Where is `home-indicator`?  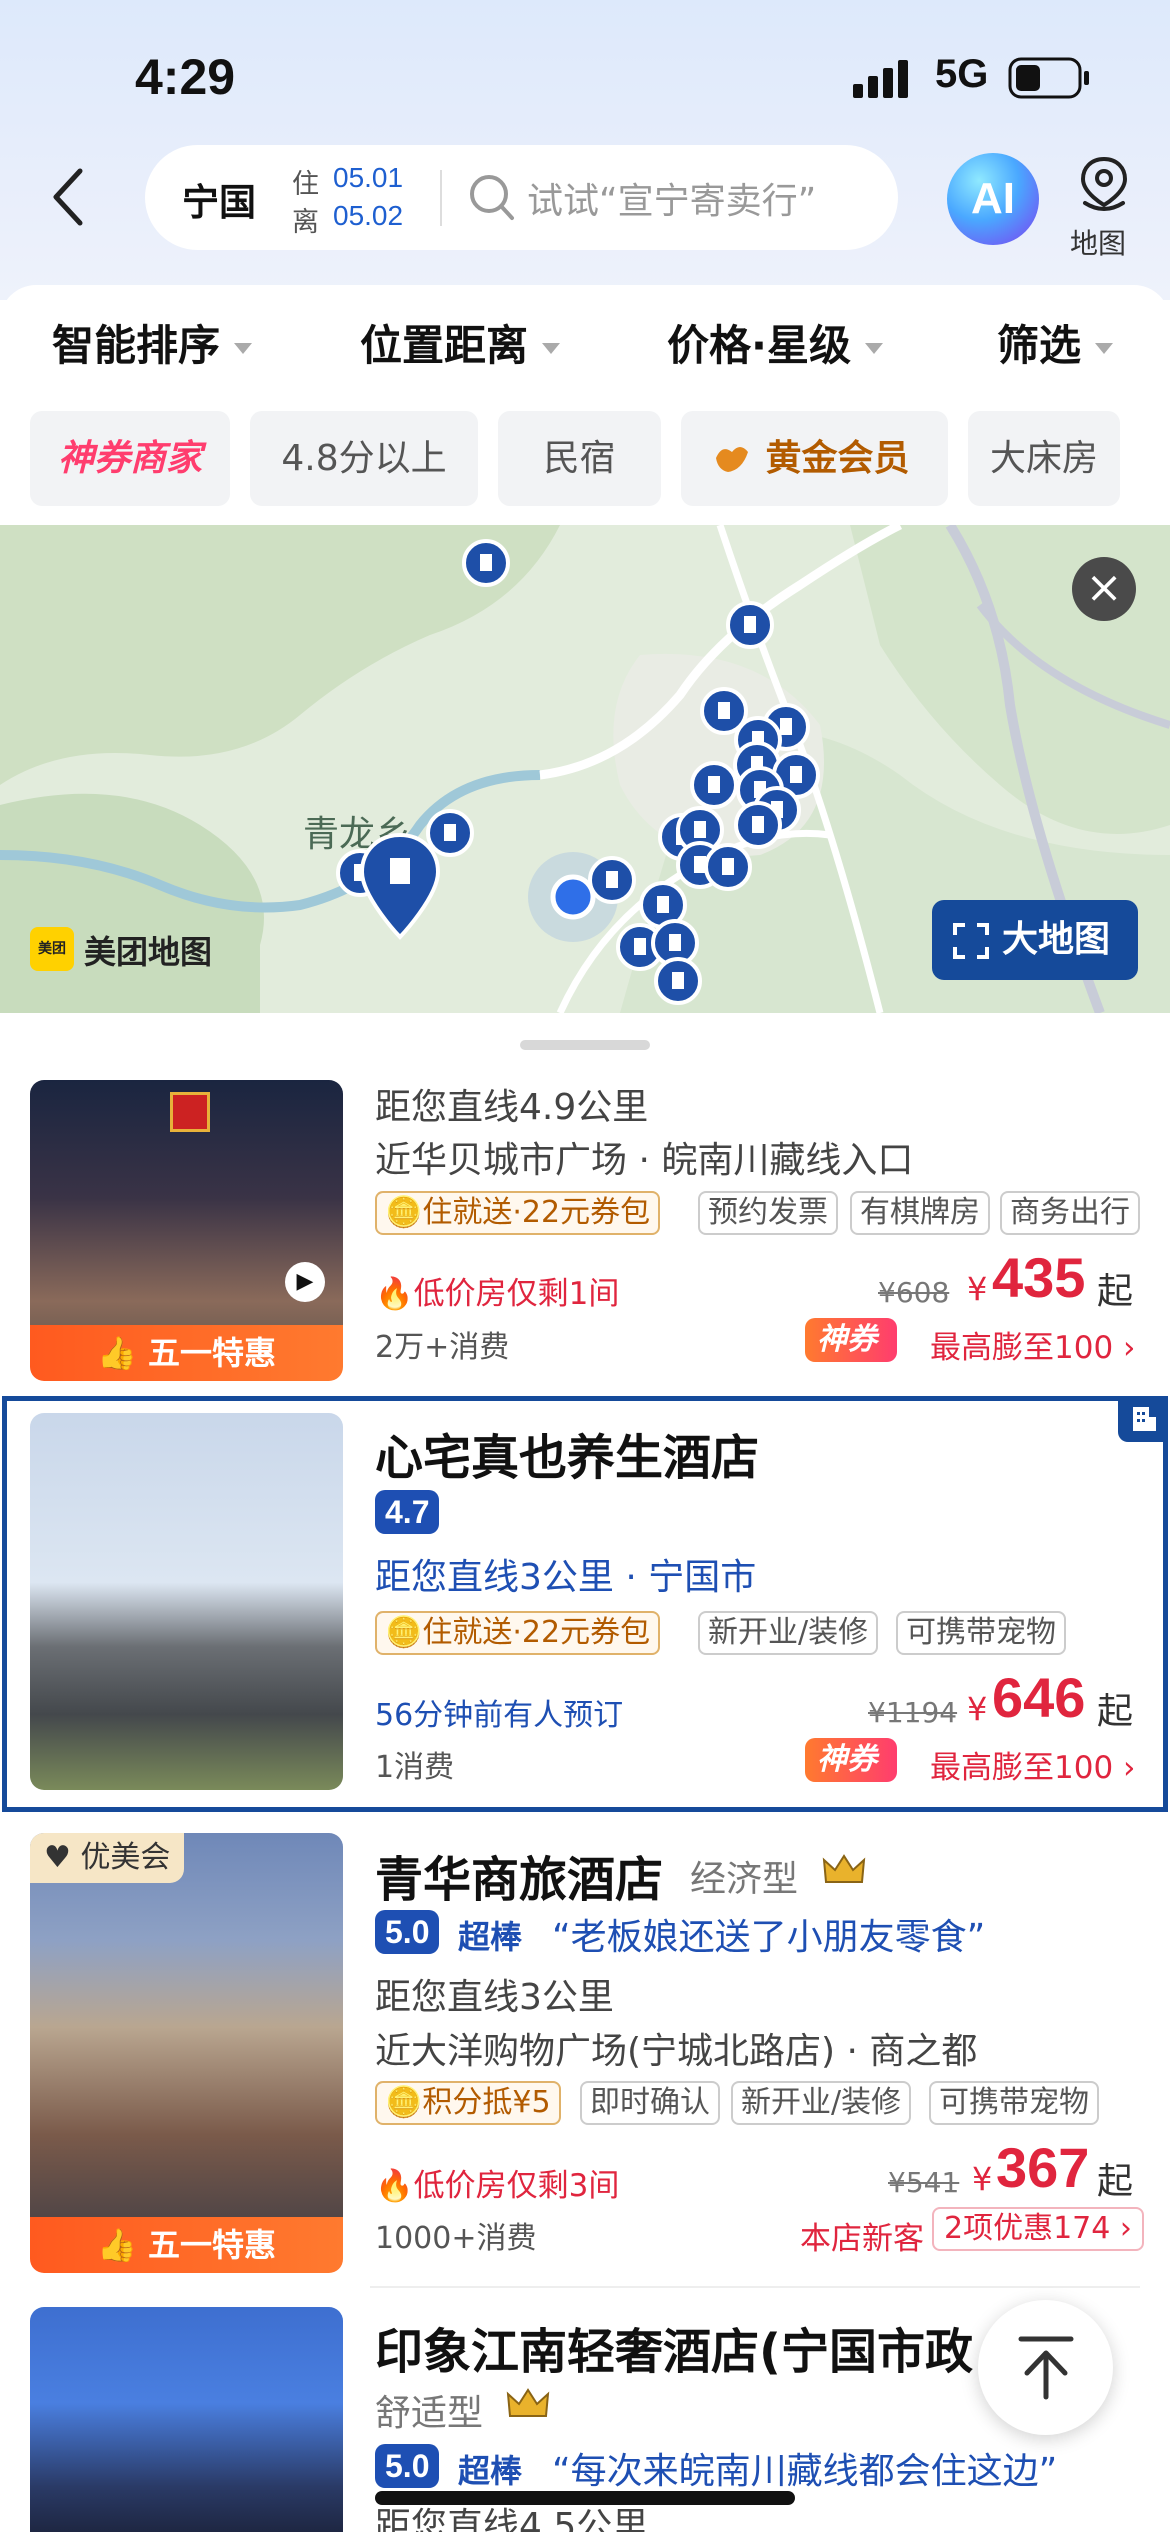
home-indicator is located at coordinates (585, 2498).